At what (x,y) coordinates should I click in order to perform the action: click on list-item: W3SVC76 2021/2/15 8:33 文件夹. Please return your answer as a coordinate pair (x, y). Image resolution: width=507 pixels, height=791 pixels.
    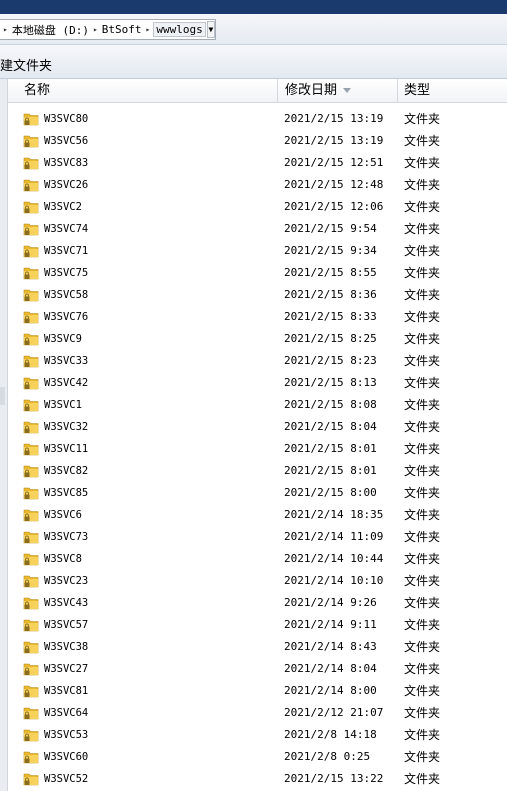
    Looking at the image, I should click on (257, 317).